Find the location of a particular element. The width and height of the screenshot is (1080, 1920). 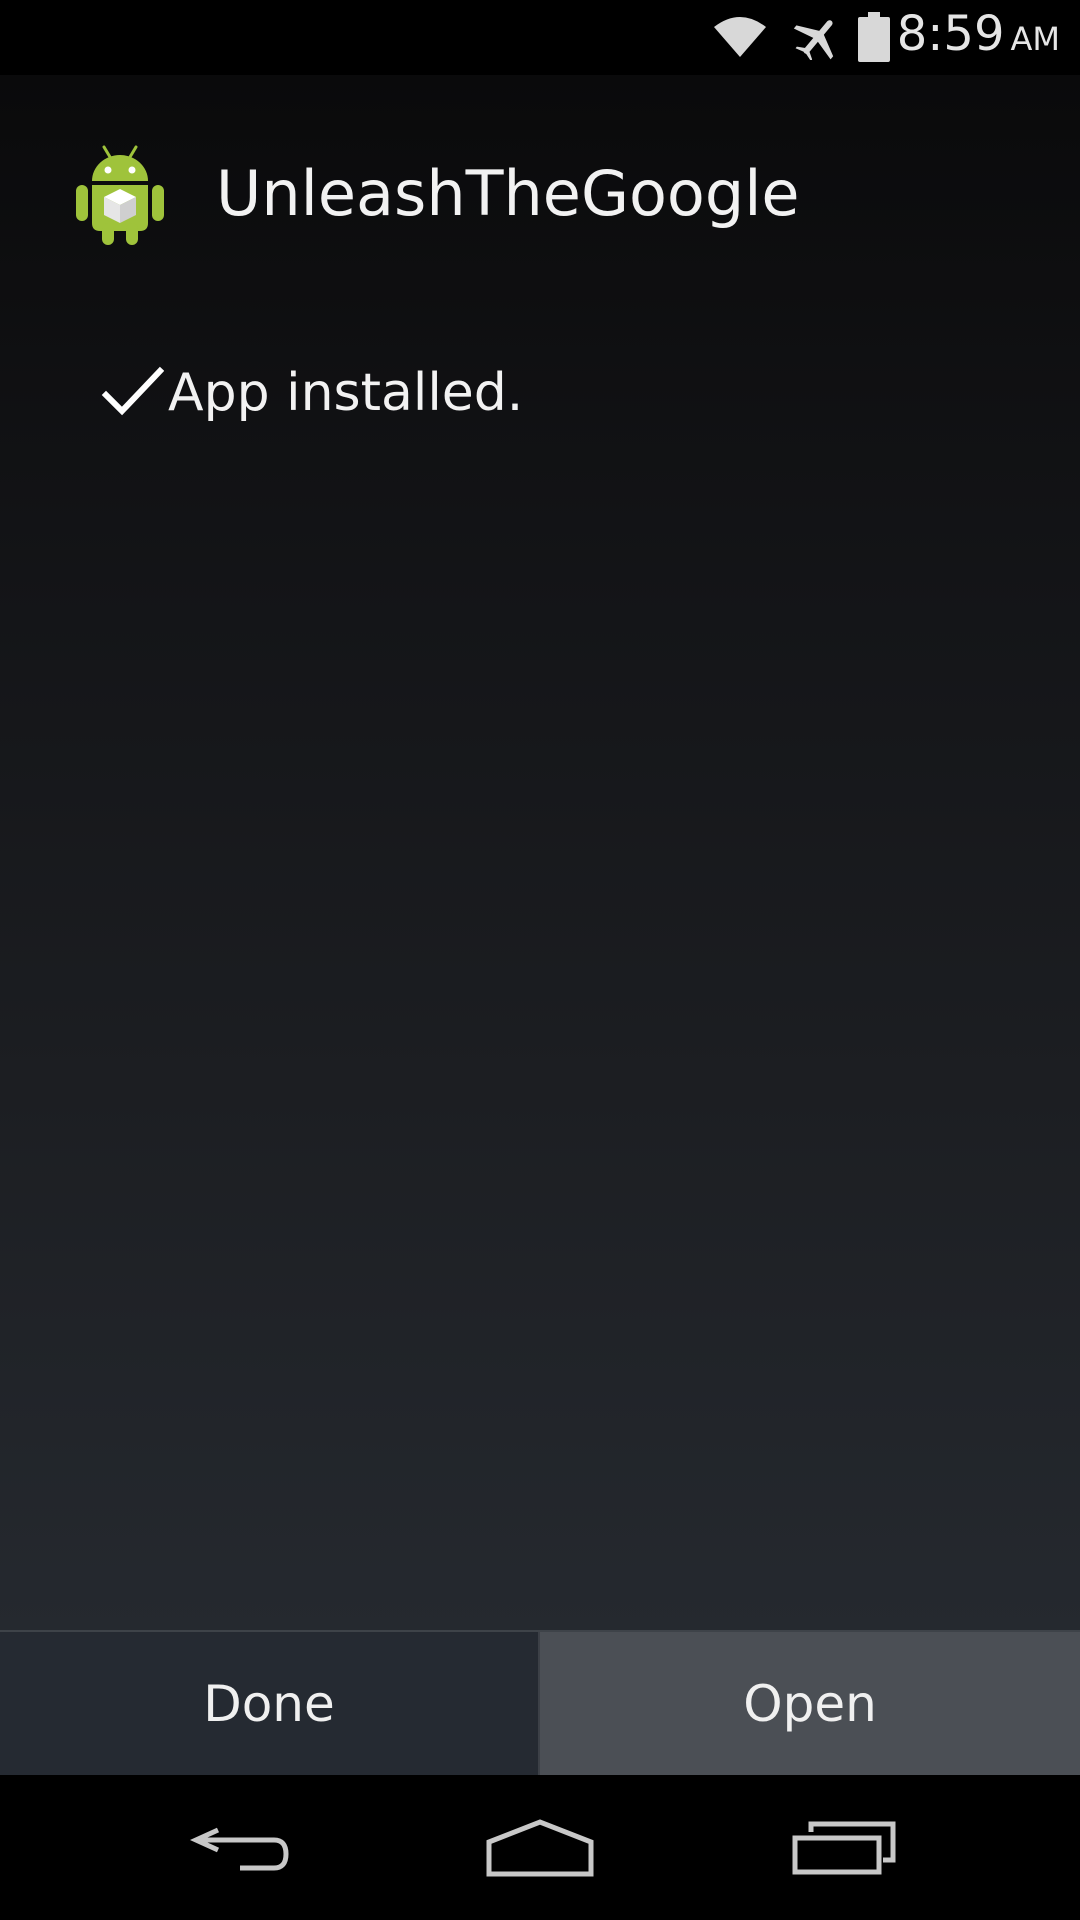

recents-icon is located at coordinates (844, 1847).